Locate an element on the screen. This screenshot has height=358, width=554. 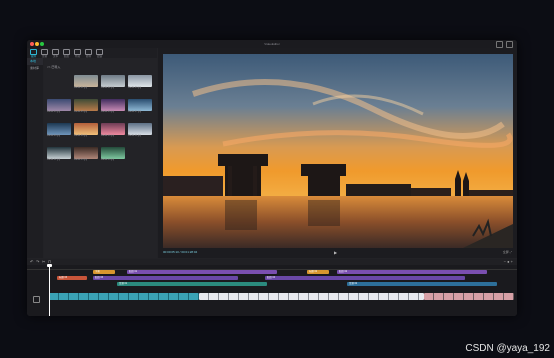
tab-effects: 特效 is located at coordinates (77, 53).